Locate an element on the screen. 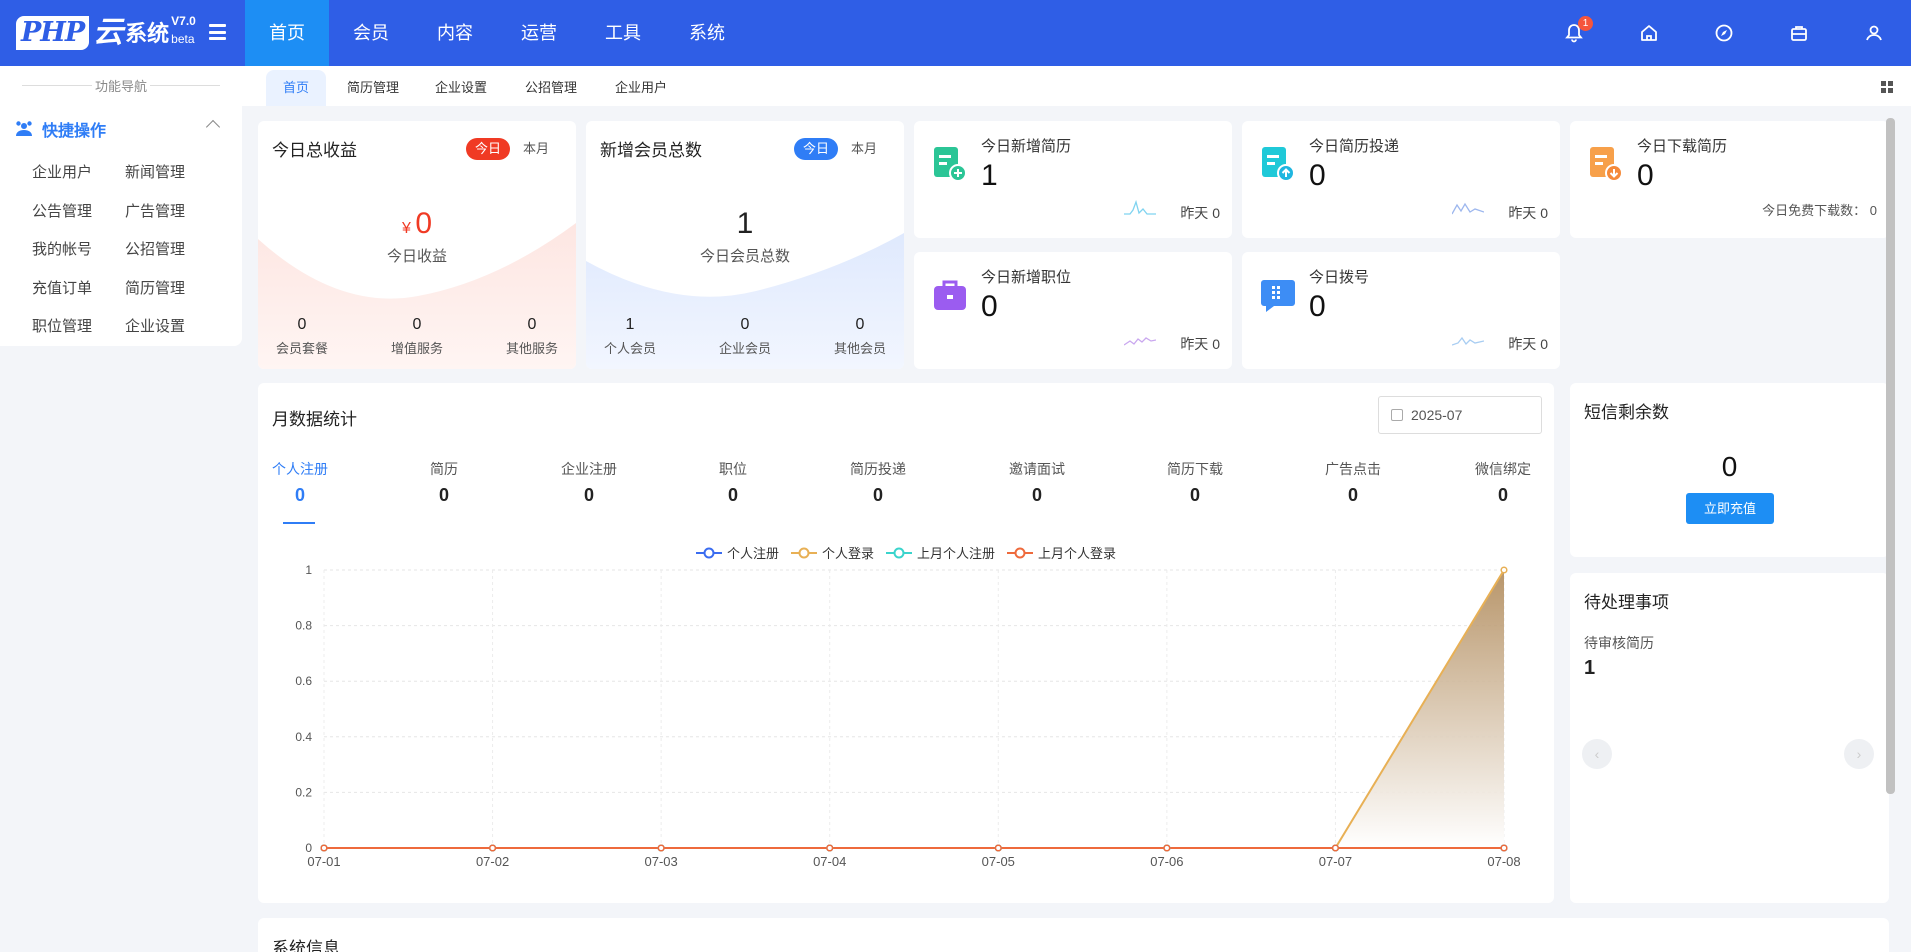  calendar-icon is located at coordinates (1397, 415).